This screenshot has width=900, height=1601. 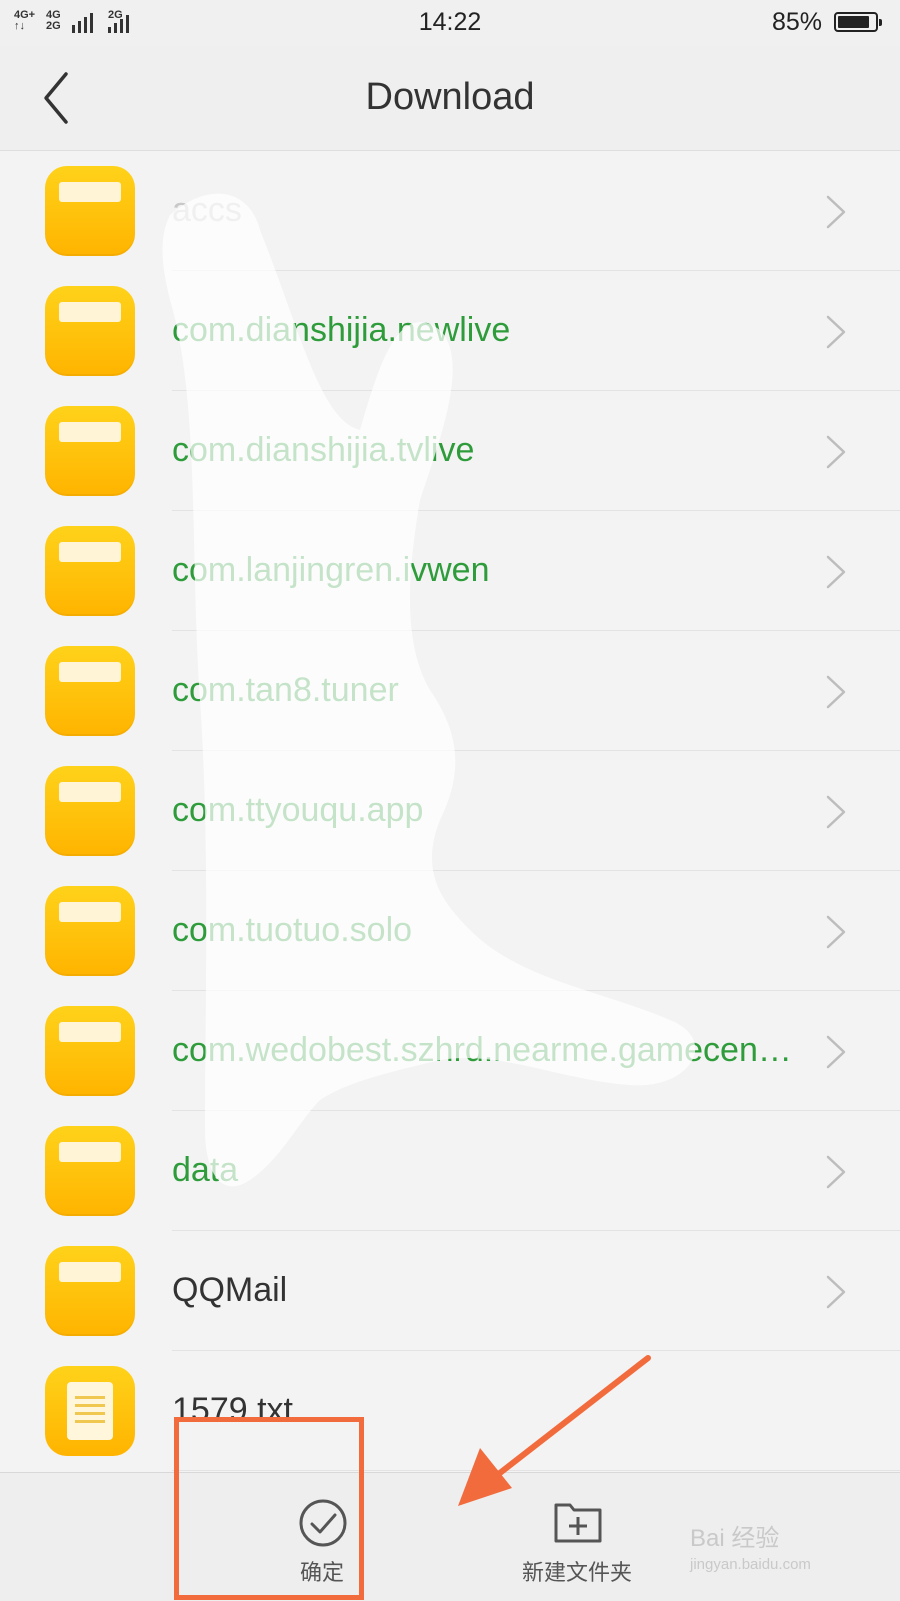 I want to click on new-folder-button: 新建文件夹, so click(x=577, y=1537).